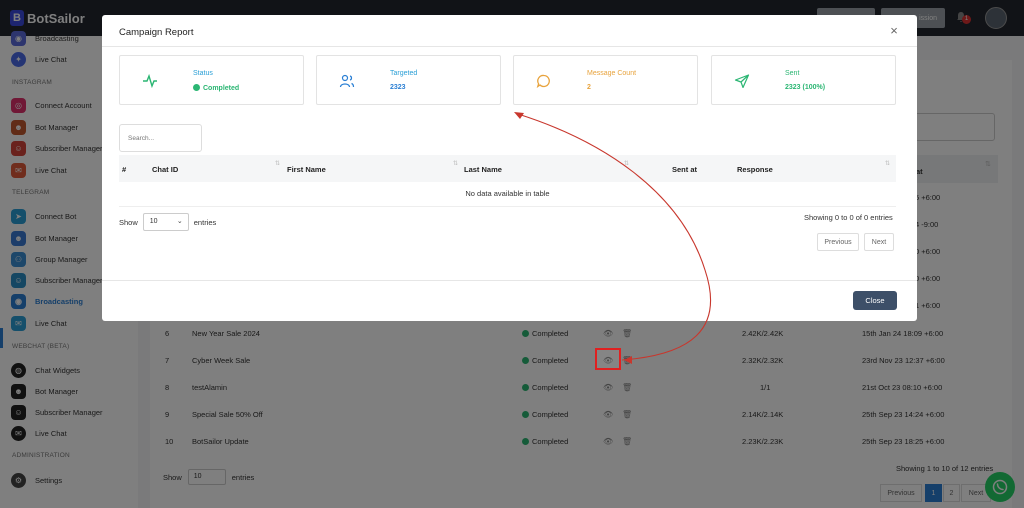 This screenshot has height=508, width=1024. Describe the element at coordinates (605, 80) in the screenshot. I see `stat-card-message-count: Message Count 2` at that location.